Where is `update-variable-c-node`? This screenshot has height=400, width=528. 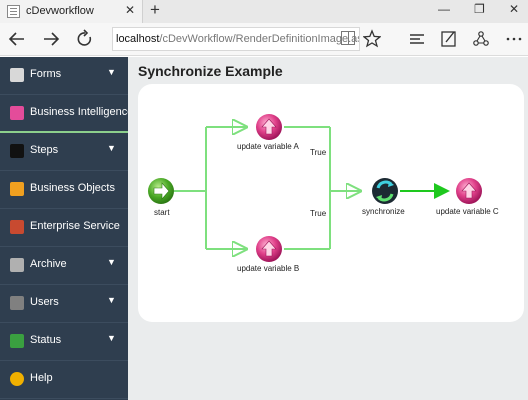
update-variable-c-node is located at coordinates (469, 191).